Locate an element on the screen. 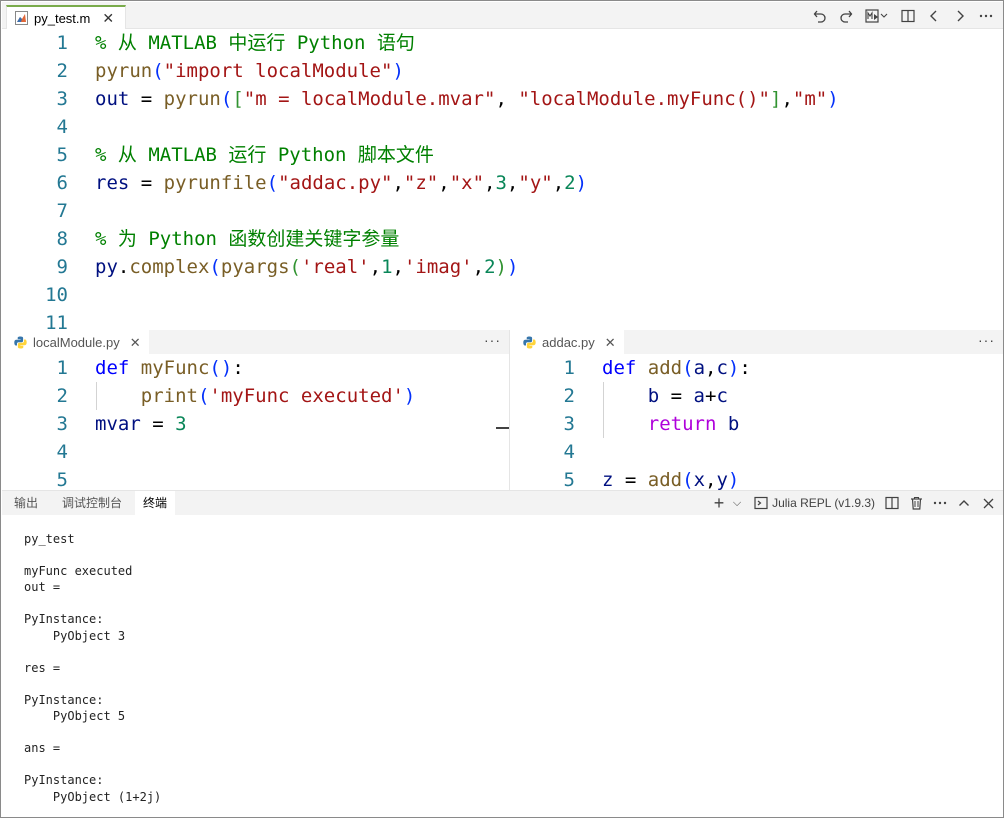  tab-localmodule: localModule.py ✕ is located at coordinates (75, 342).